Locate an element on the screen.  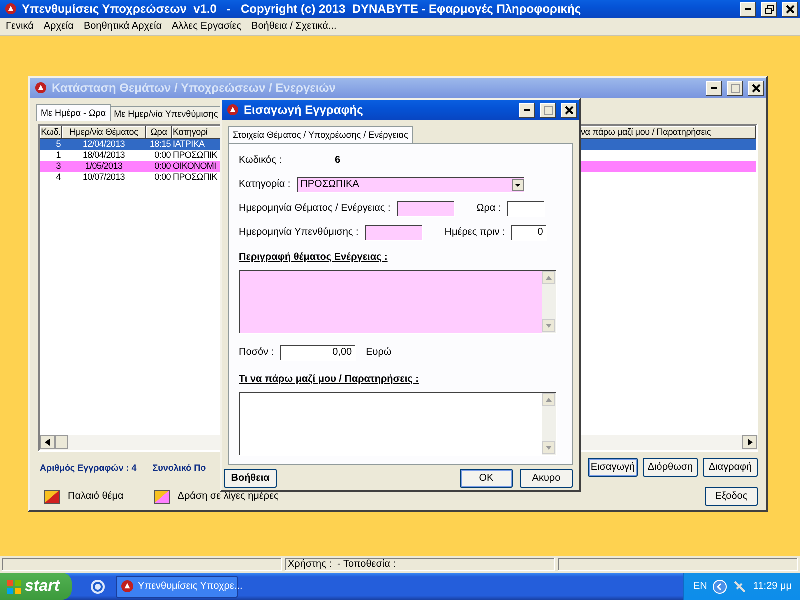
table-cell: ΟΙΚΟΝΟΜΙ is located at coordinates (195, 166).